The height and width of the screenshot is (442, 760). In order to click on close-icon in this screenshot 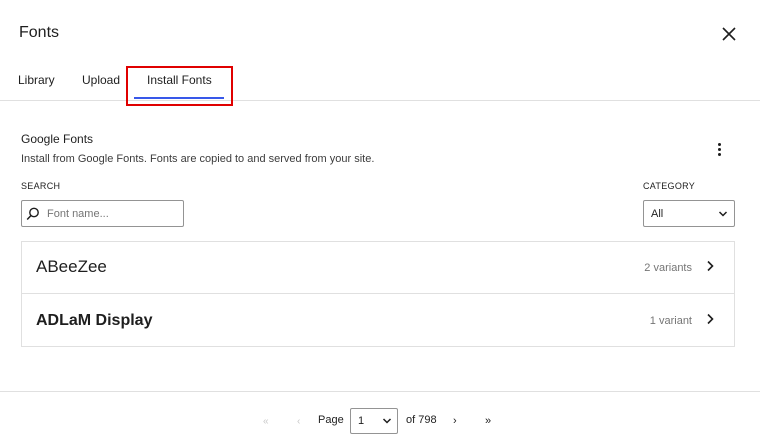, I will do `click(729, 34)`.